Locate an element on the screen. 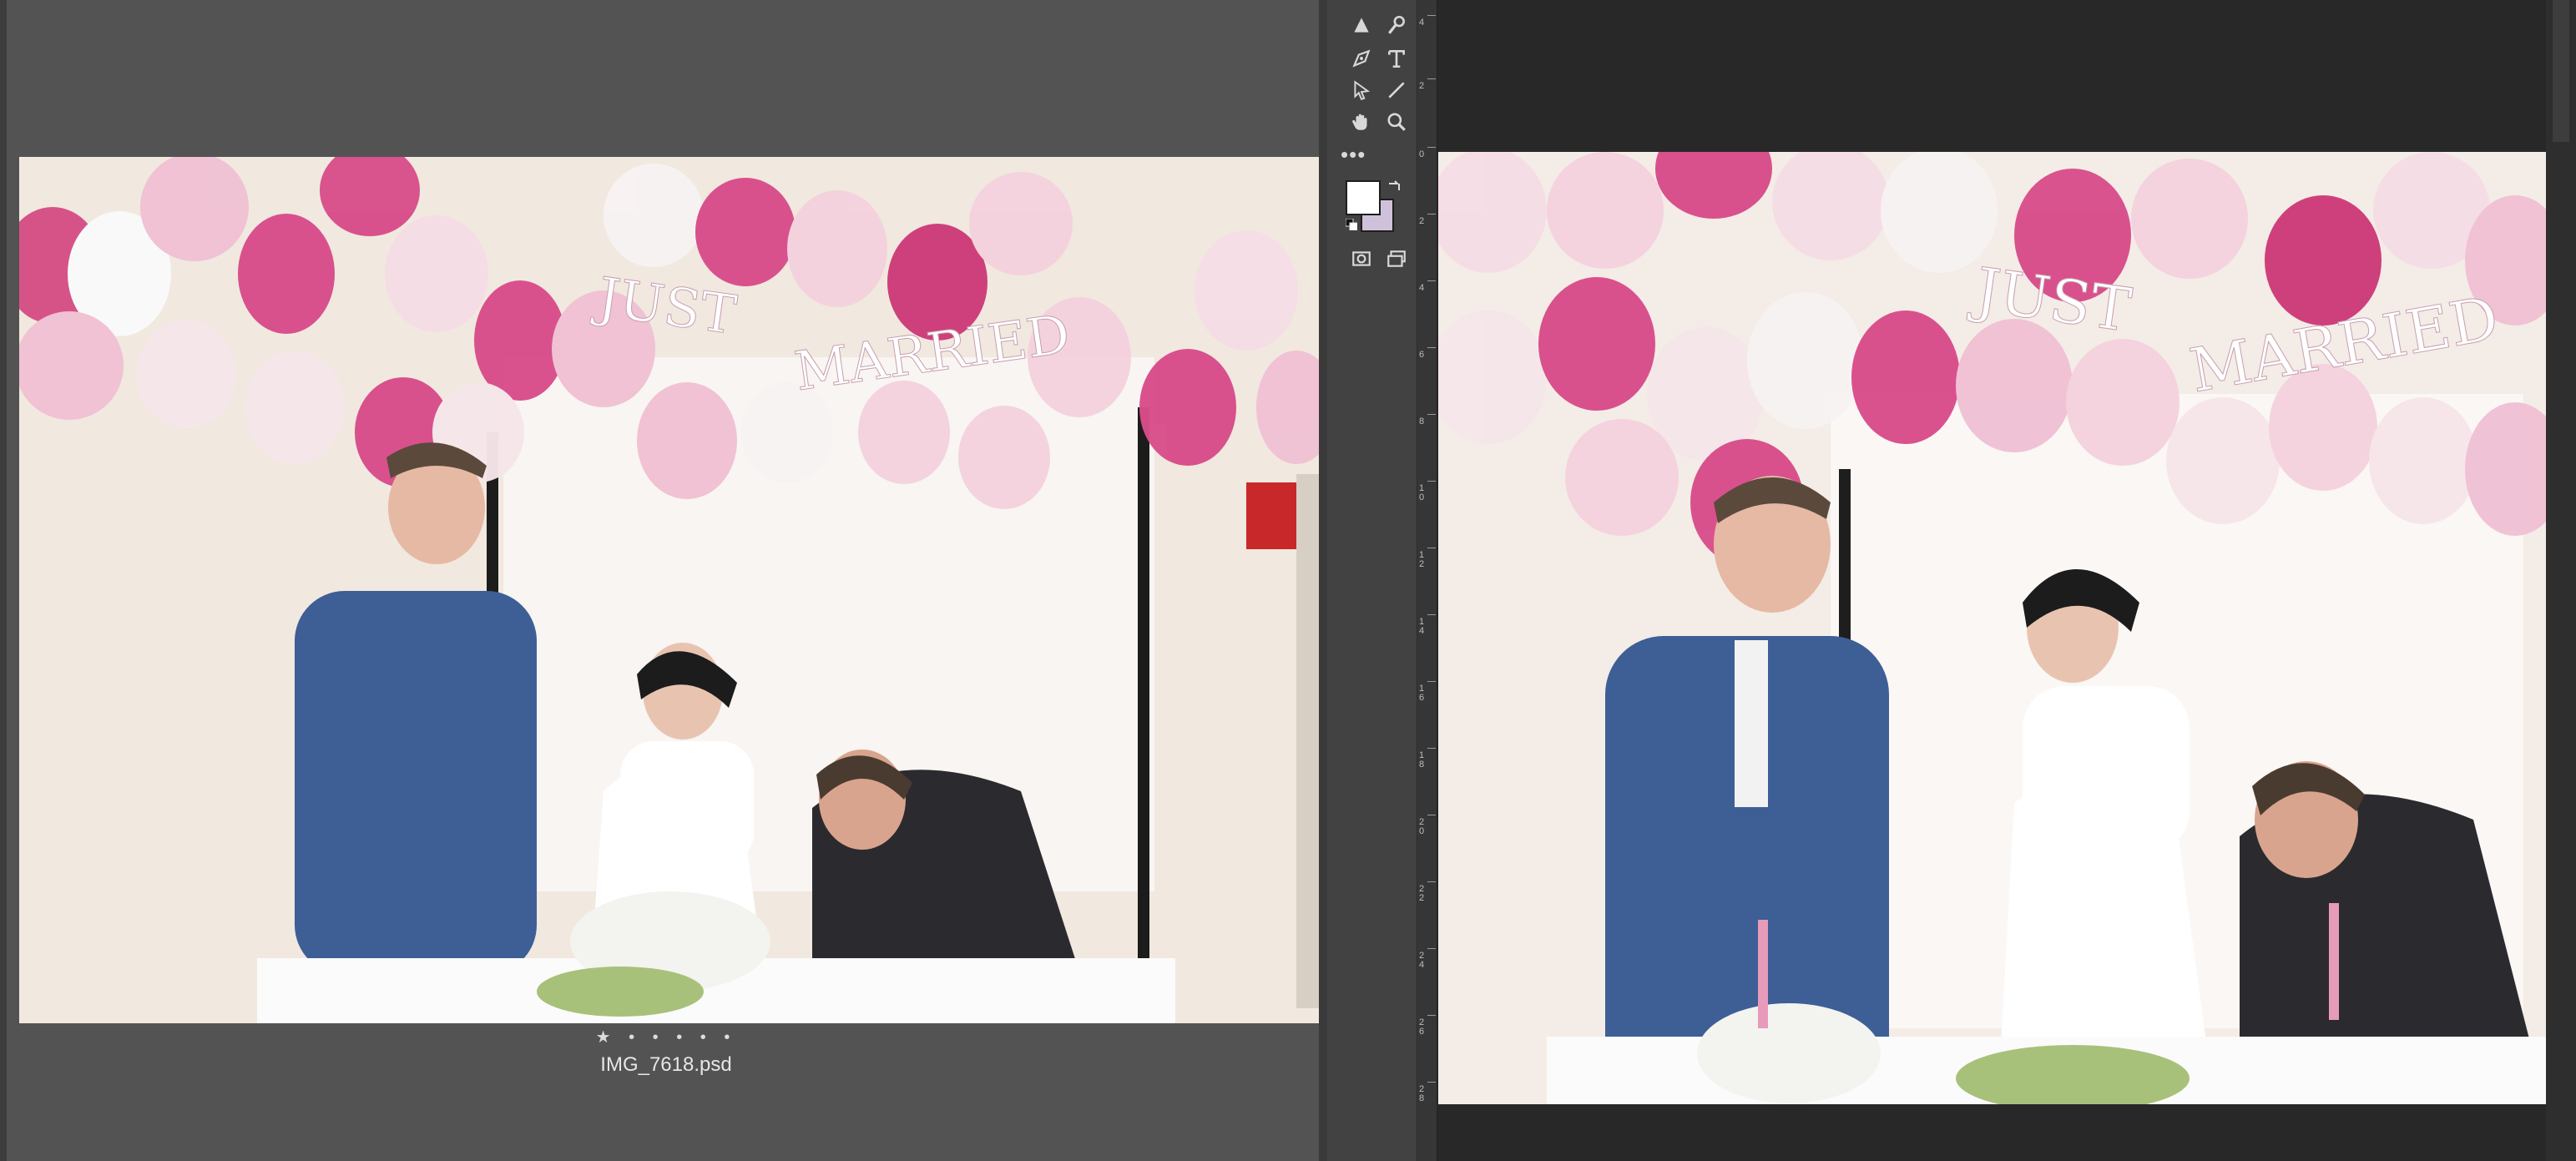 The height and width of the screenshot is (1161, 2576). ruler-label: 8 is located at coordinates (1422, 422).